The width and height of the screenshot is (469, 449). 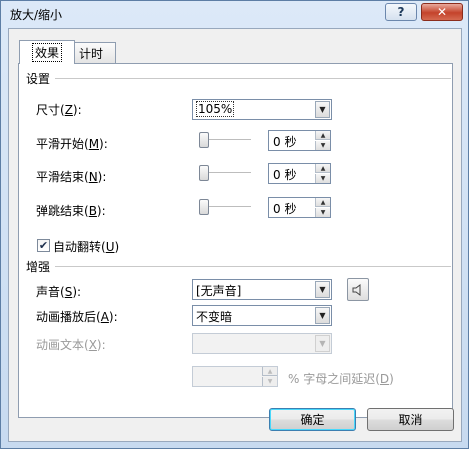 I want to click on size-value: 105%, so click(x=215, y=109).